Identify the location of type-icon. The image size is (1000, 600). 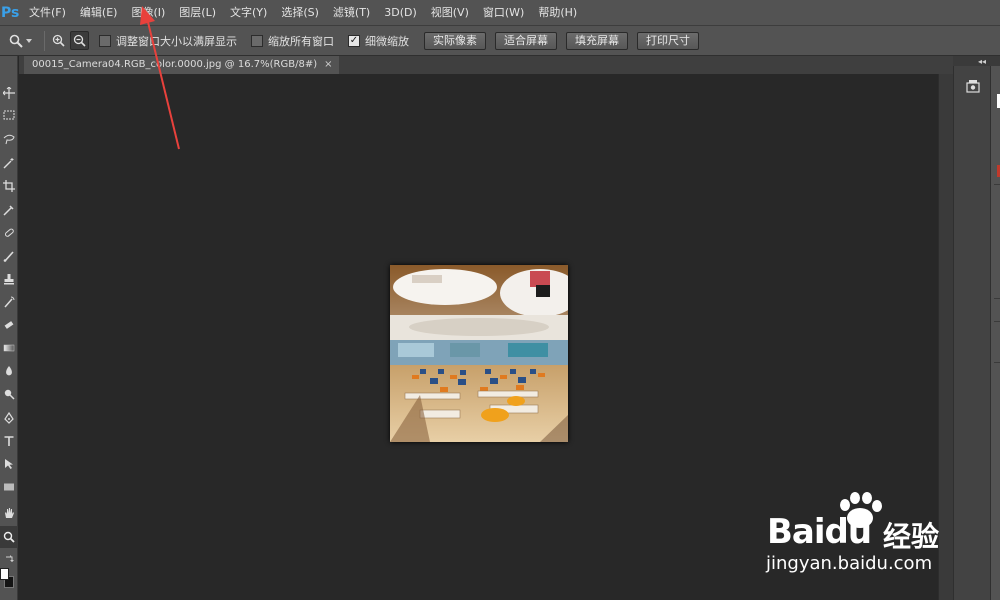
(9, 441).